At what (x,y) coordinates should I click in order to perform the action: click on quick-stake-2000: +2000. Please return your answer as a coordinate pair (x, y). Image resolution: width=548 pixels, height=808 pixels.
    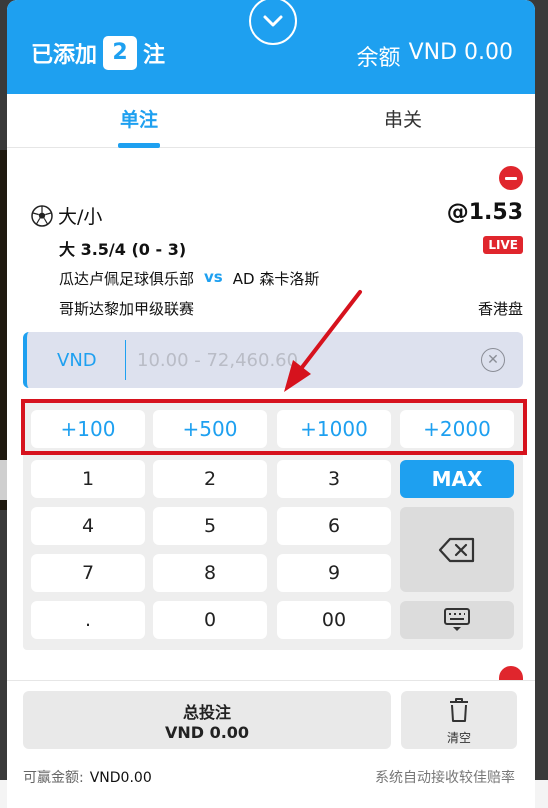
    Looking at the image, I should click on (457, 429).